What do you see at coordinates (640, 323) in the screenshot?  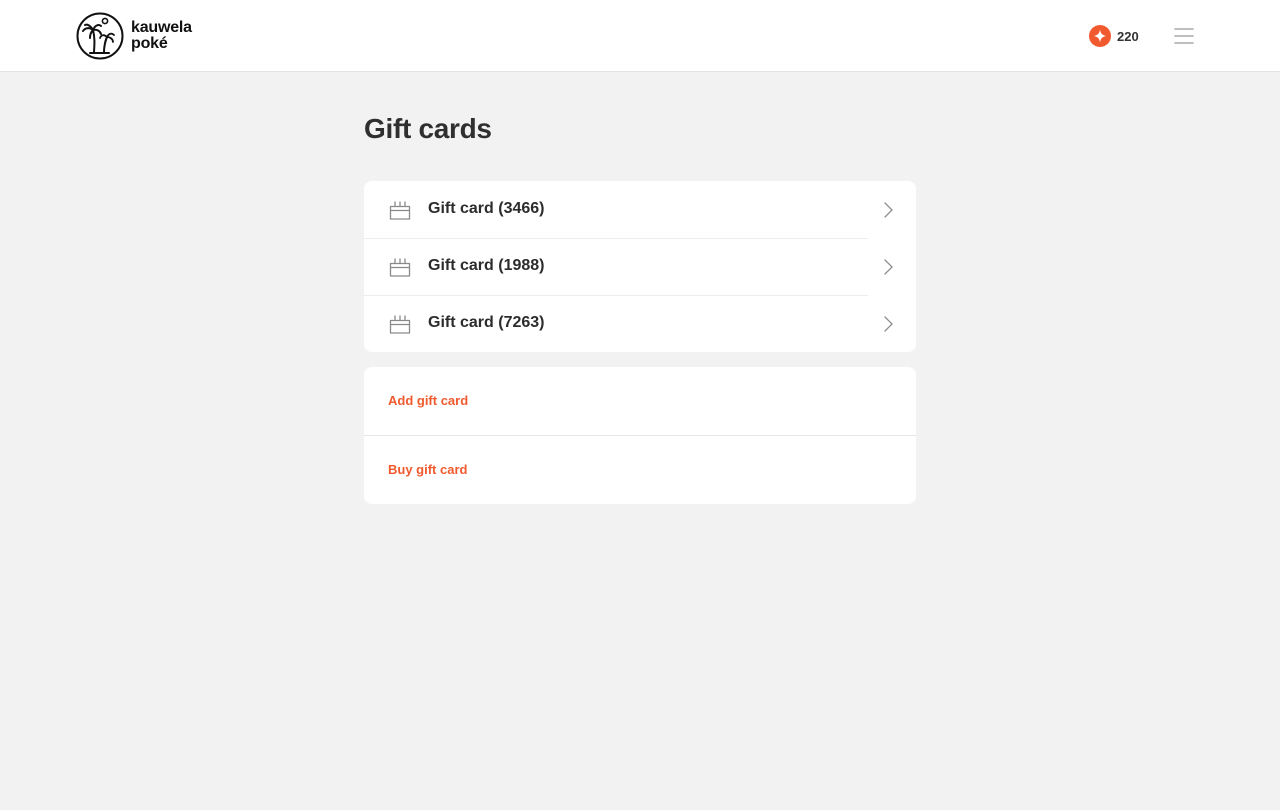 I see `gift-card-row: Gift card (7263)` at bounding box center [640, 323].